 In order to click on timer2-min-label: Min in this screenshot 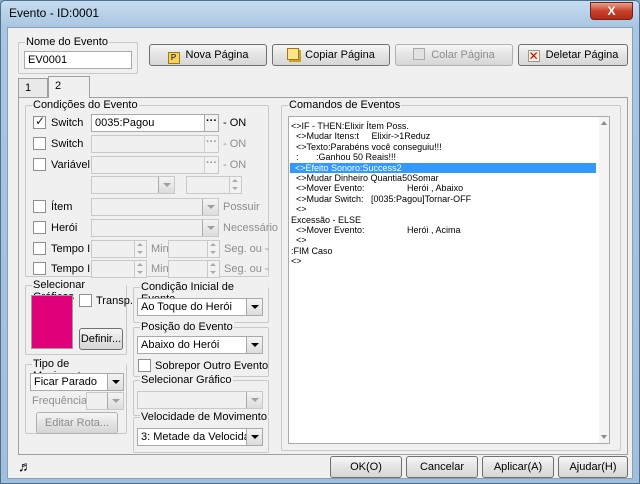, I will do `click(160, 269)`.